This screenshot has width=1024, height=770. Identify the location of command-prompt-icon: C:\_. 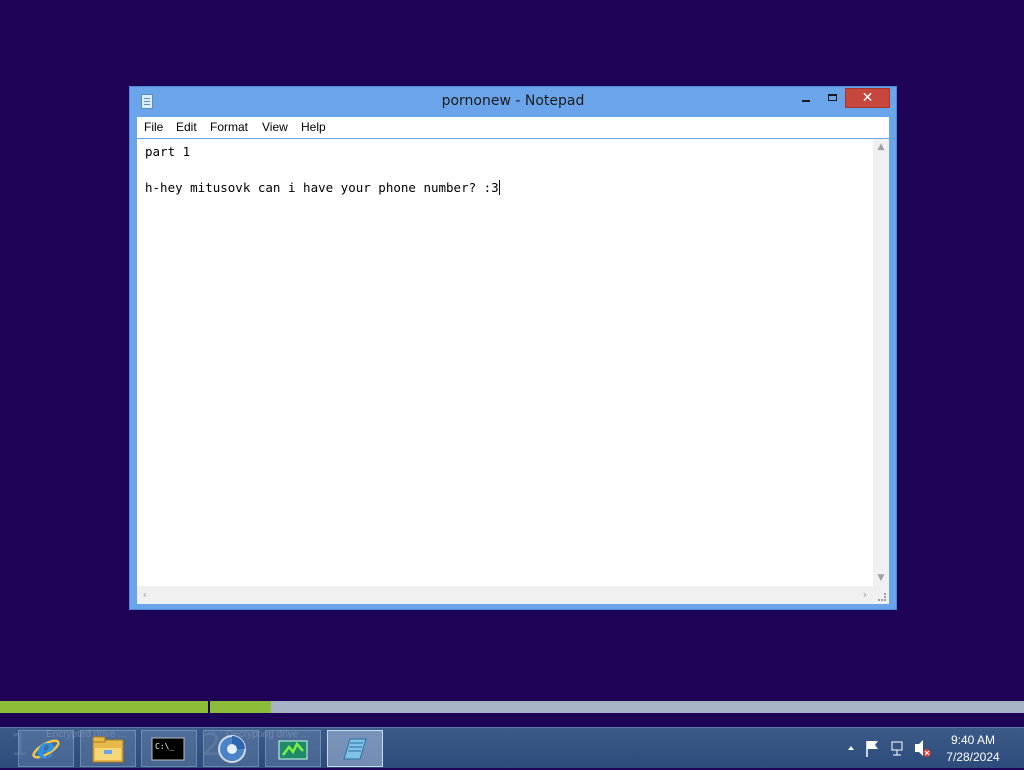
(168, 749).